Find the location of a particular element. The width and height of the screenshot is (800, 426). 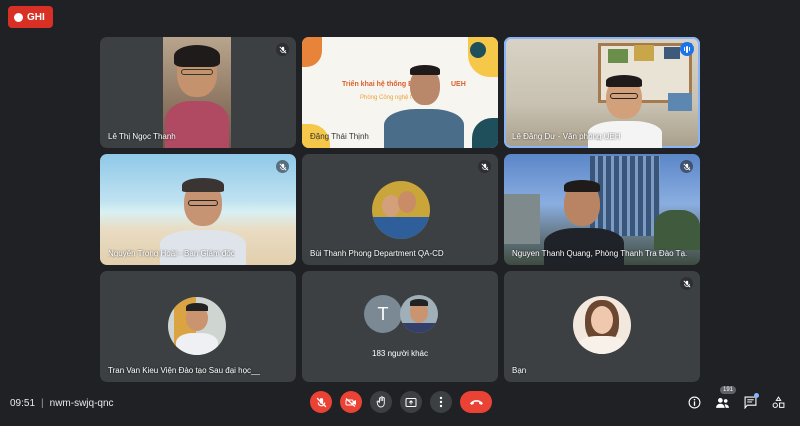

info-icon is located at coordinates (694, 402).